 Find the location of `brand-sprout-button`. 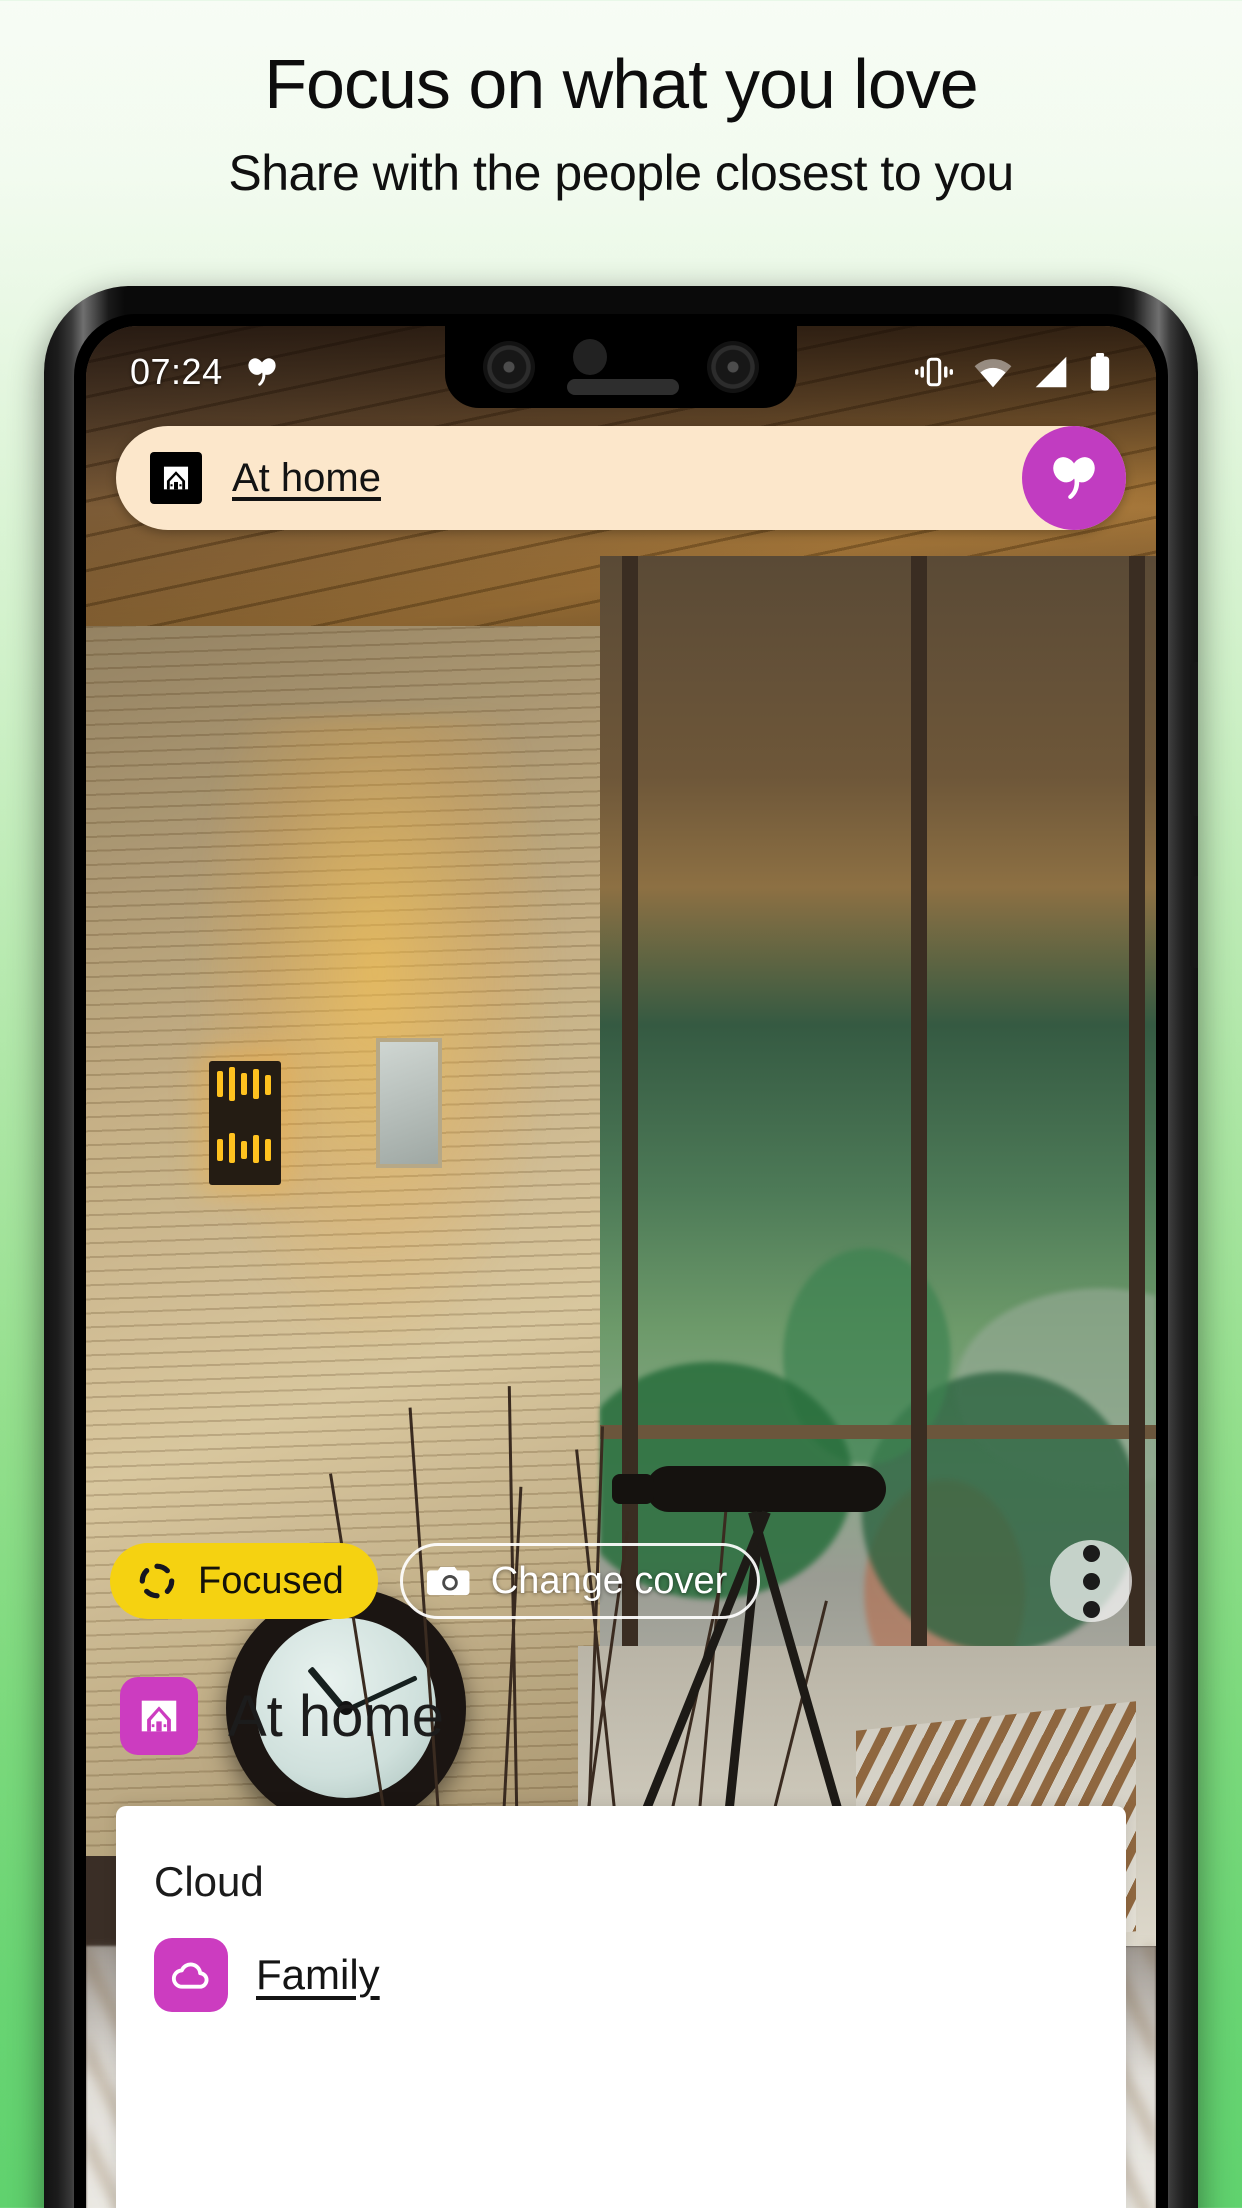

brand-sprout-button is located at coordinates (1074, 478).